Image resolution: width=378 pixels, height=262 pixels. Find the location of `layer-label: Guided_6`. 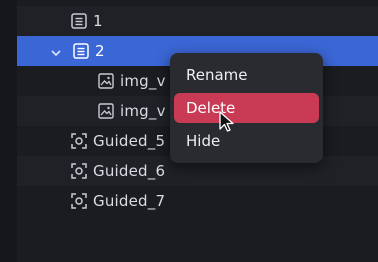

layer-label: Guided_6 is located at coordinates (129, 171).